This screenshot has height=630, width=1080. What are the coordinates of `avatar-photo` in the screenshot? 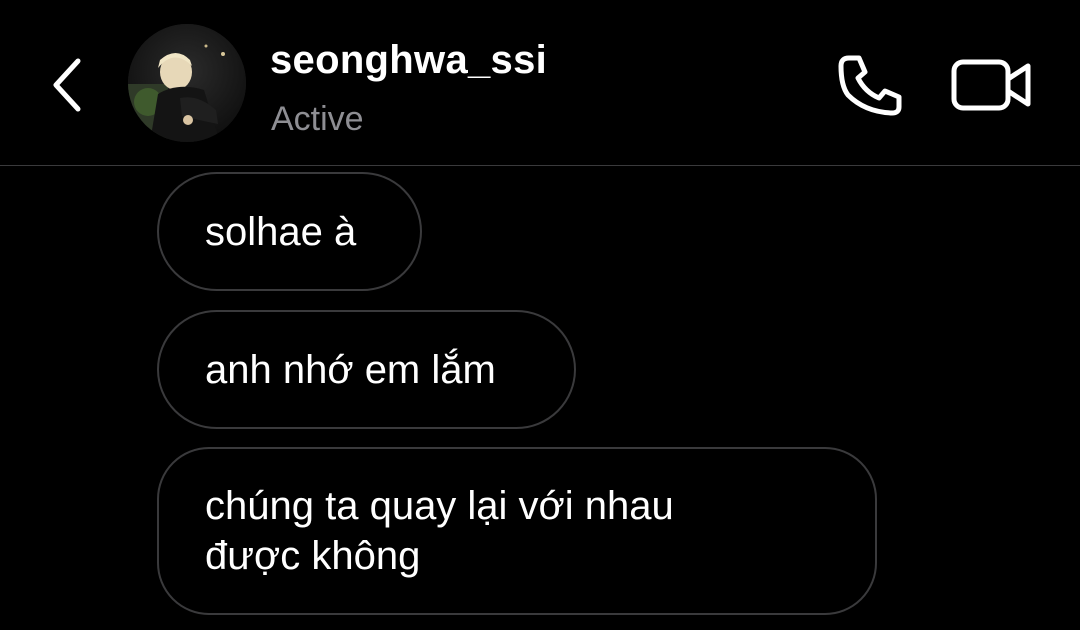 It's located at (187, 83).